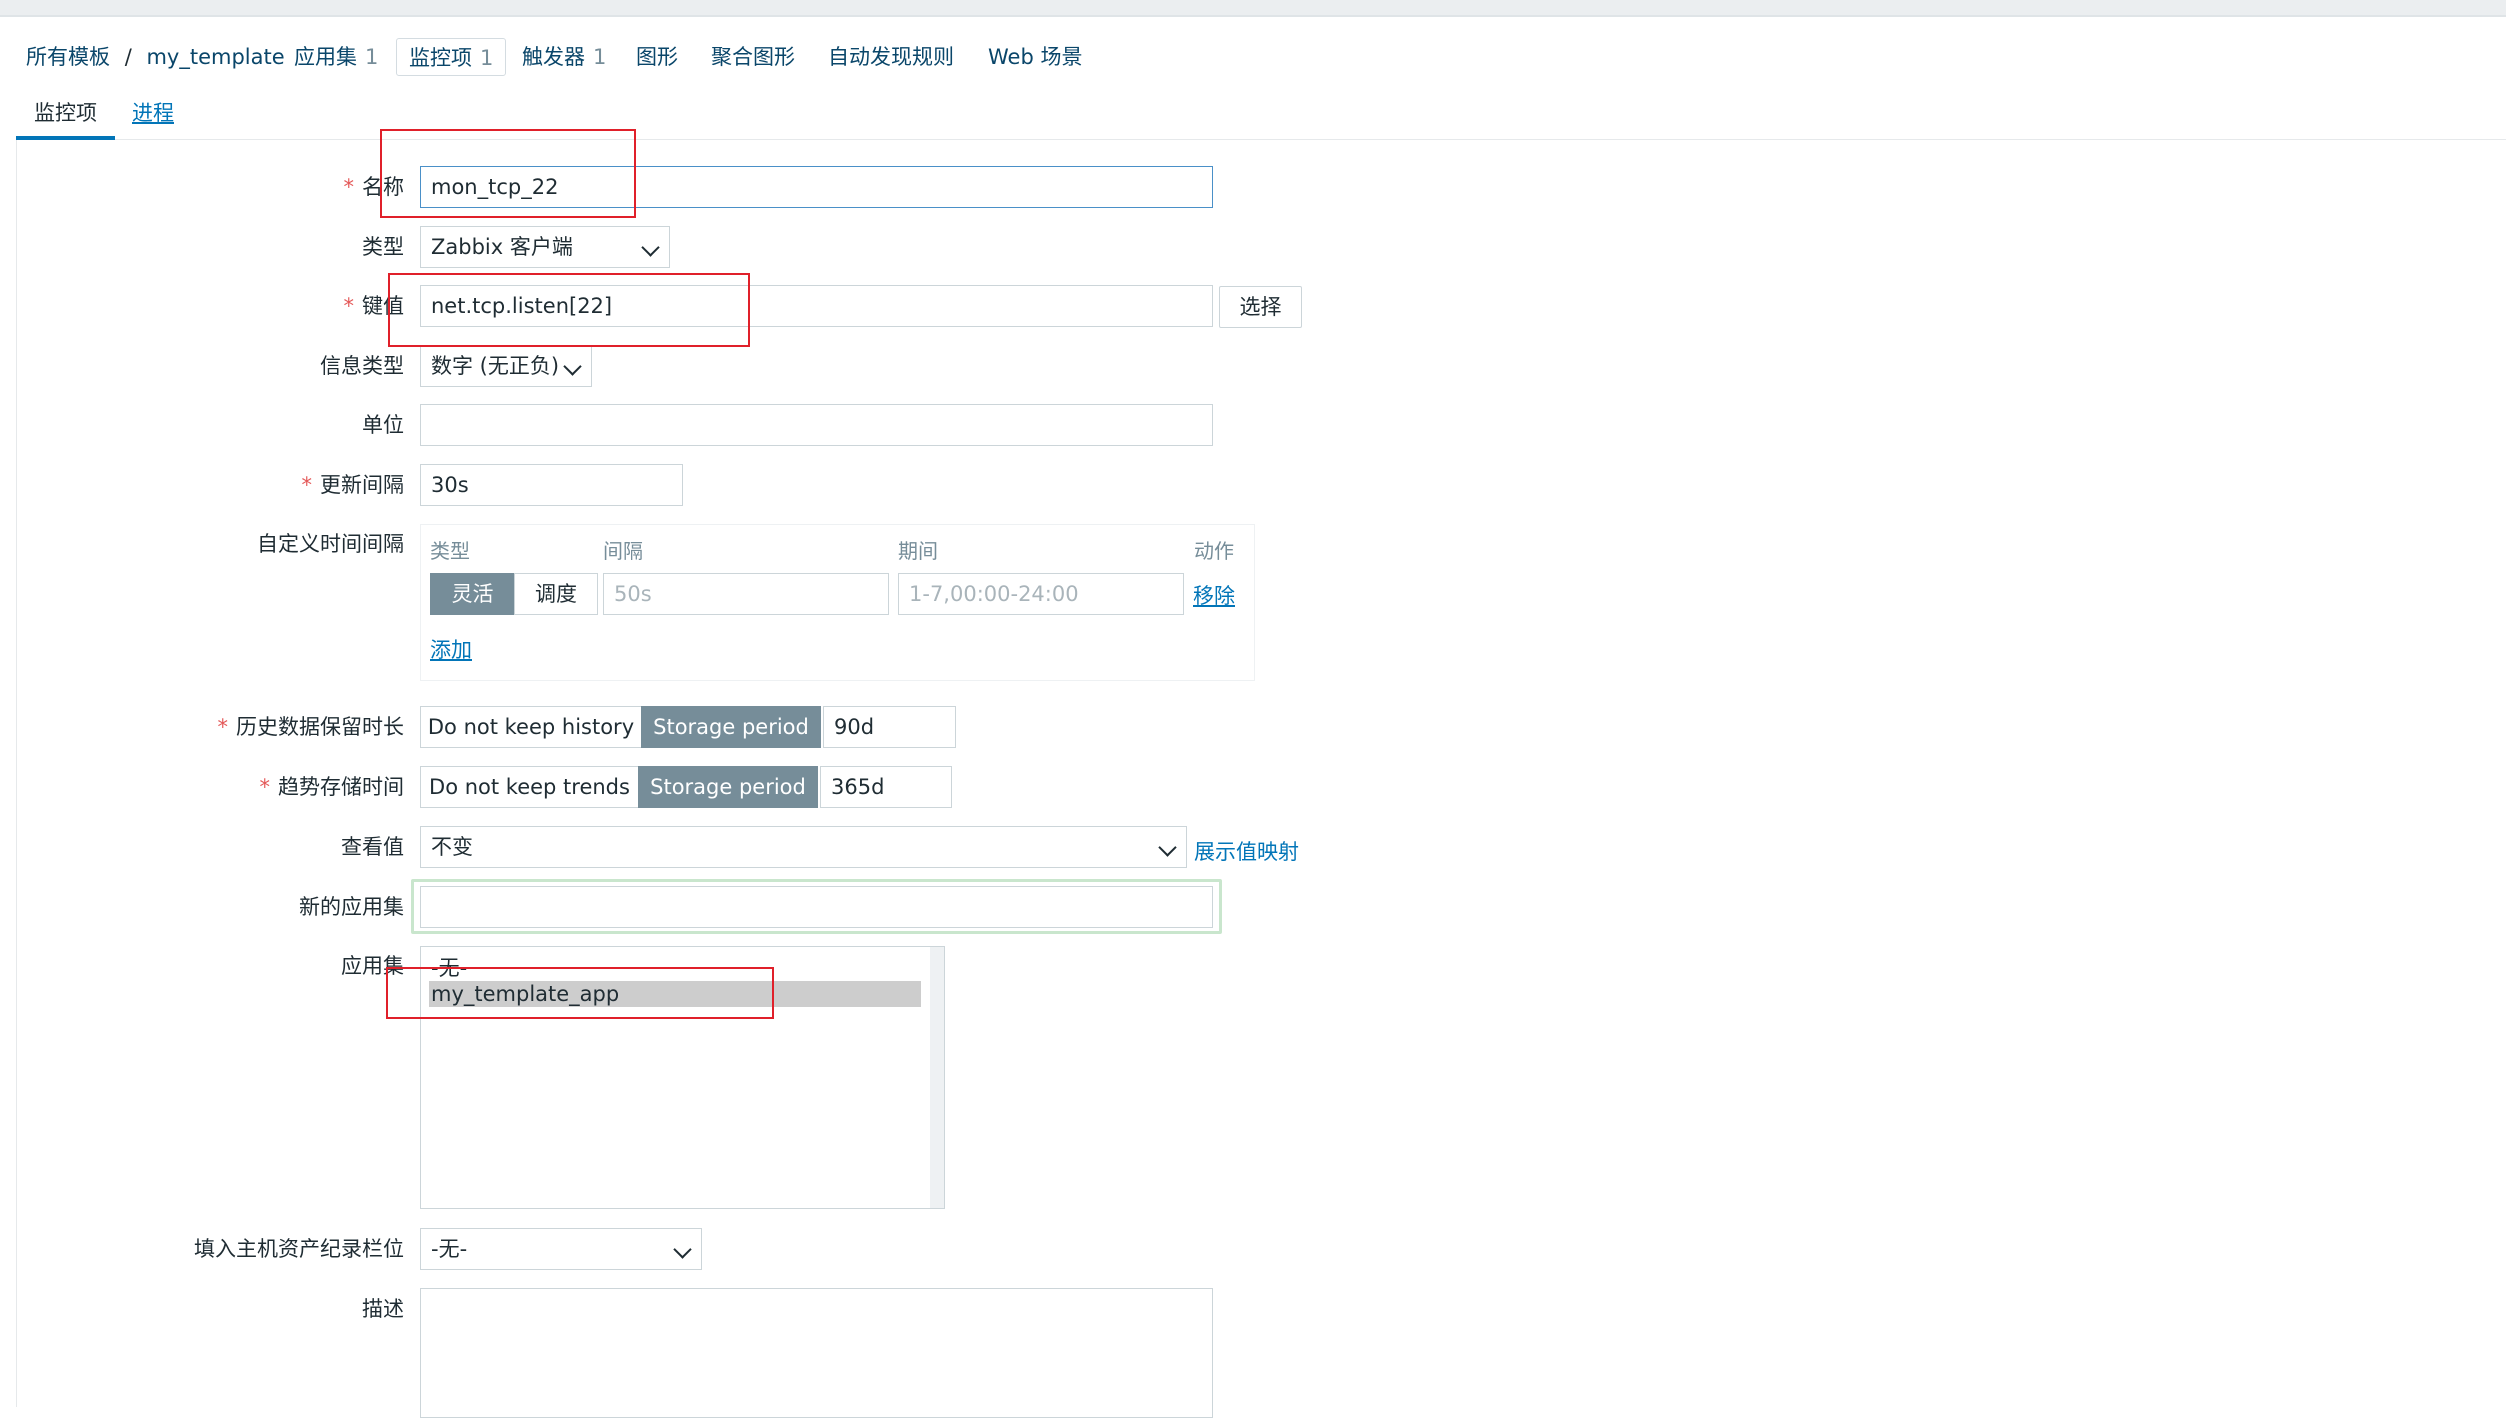 This screenshot has height=1418, width=2506. I want to click on ci-flexible-button: 灵活, so click(472, 594).